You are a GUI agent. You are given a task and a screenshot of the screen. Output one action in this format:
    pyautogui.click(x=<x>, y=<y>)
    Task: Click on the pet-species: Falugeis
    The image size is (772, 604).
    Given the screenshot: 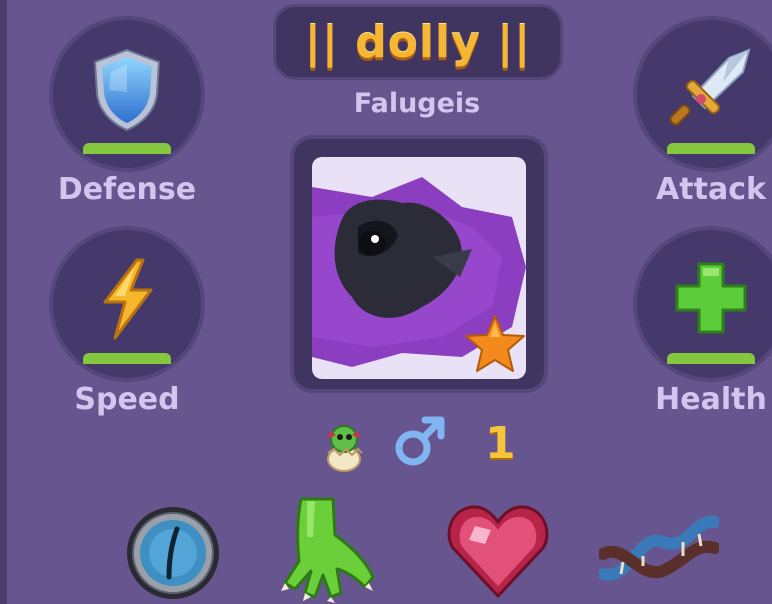 What is the action you would take?
    pyautogui.click(x=417, y=103)
    